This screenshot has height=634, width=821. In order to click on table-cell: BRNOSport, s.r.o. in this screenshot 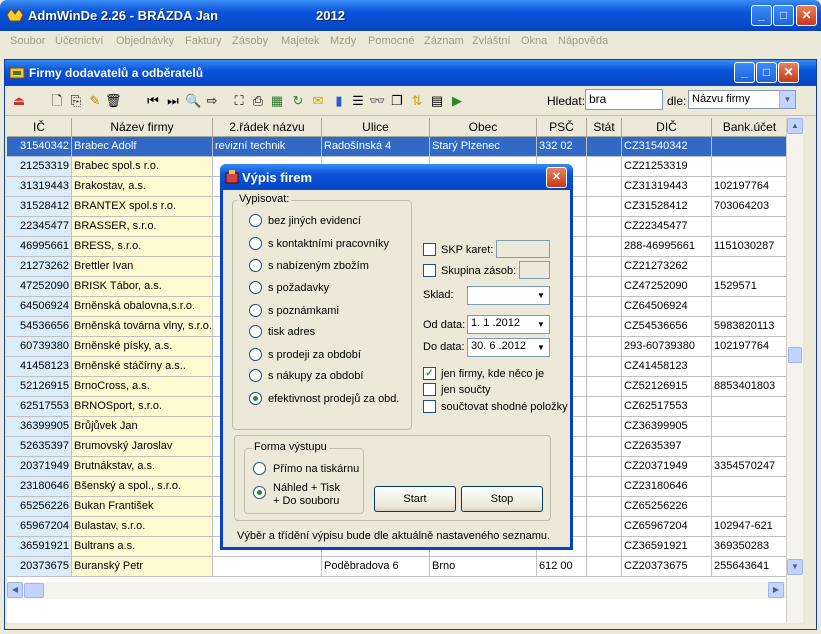, I will do `click(142, 407)`.